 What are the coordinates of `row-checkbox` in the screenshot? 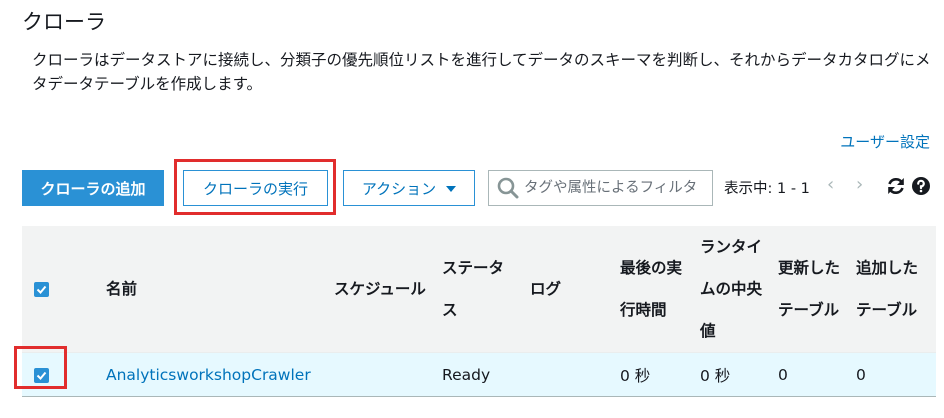 It's located at (41, 375).